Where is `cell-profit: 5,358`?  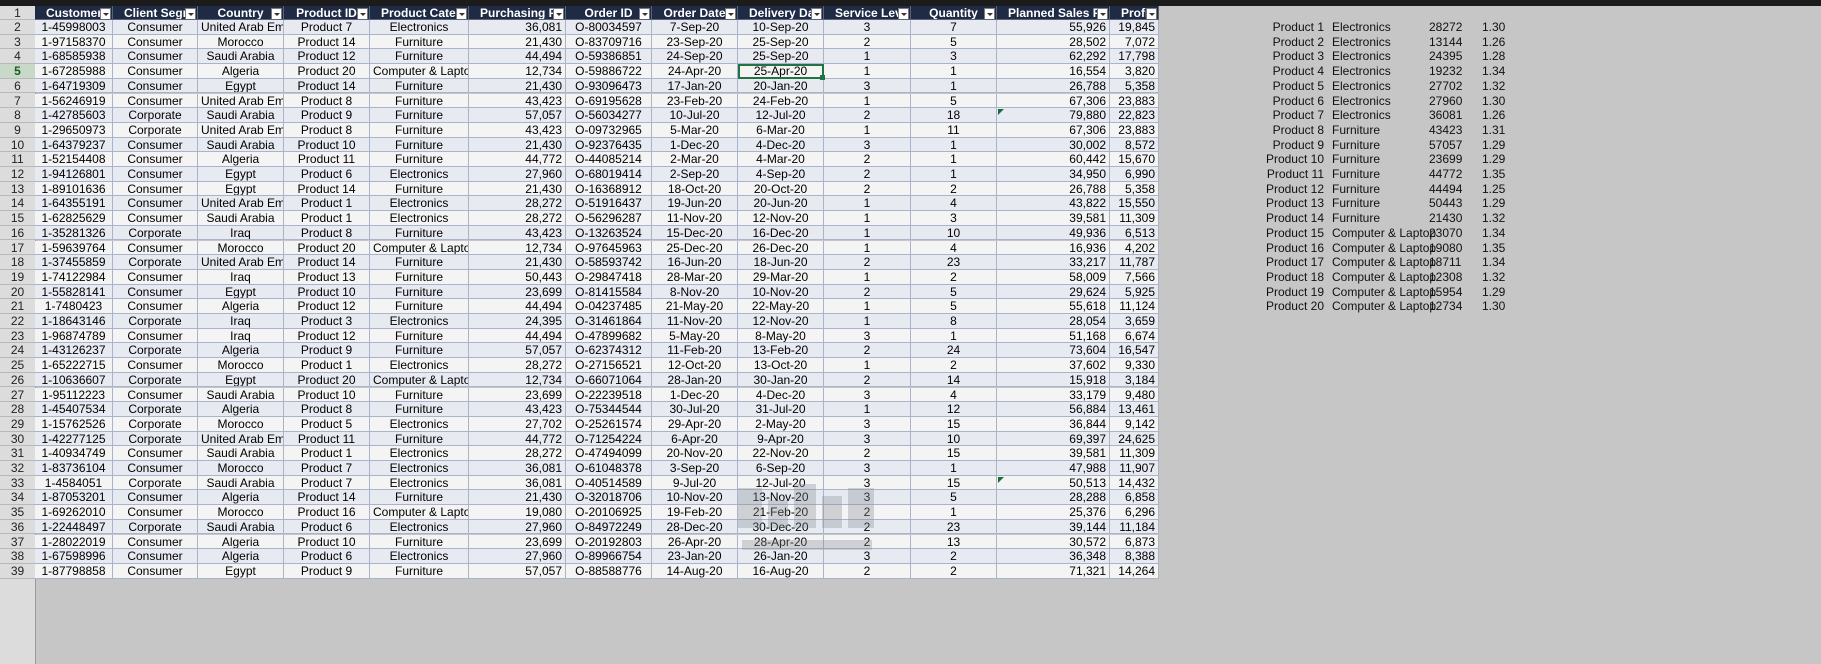 cell-profit: 5,358 is located at coordinates (1134, 189).